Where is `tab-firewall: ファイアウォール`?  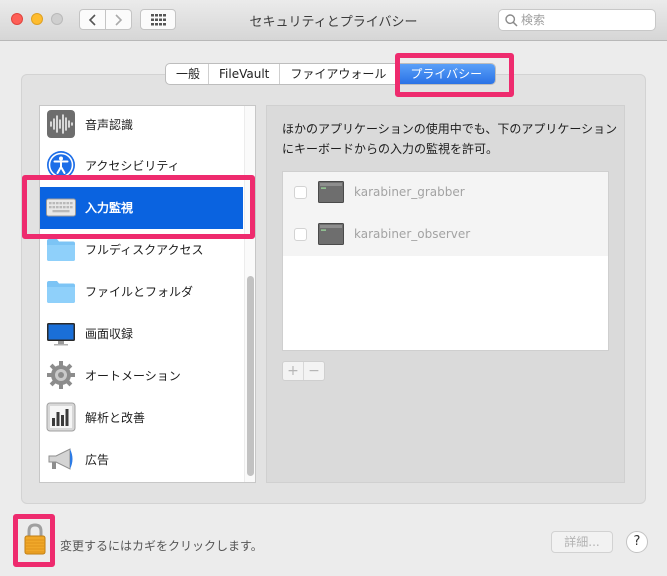
tab-firewall: ファイアウォール is located at coordinates (339, 74).